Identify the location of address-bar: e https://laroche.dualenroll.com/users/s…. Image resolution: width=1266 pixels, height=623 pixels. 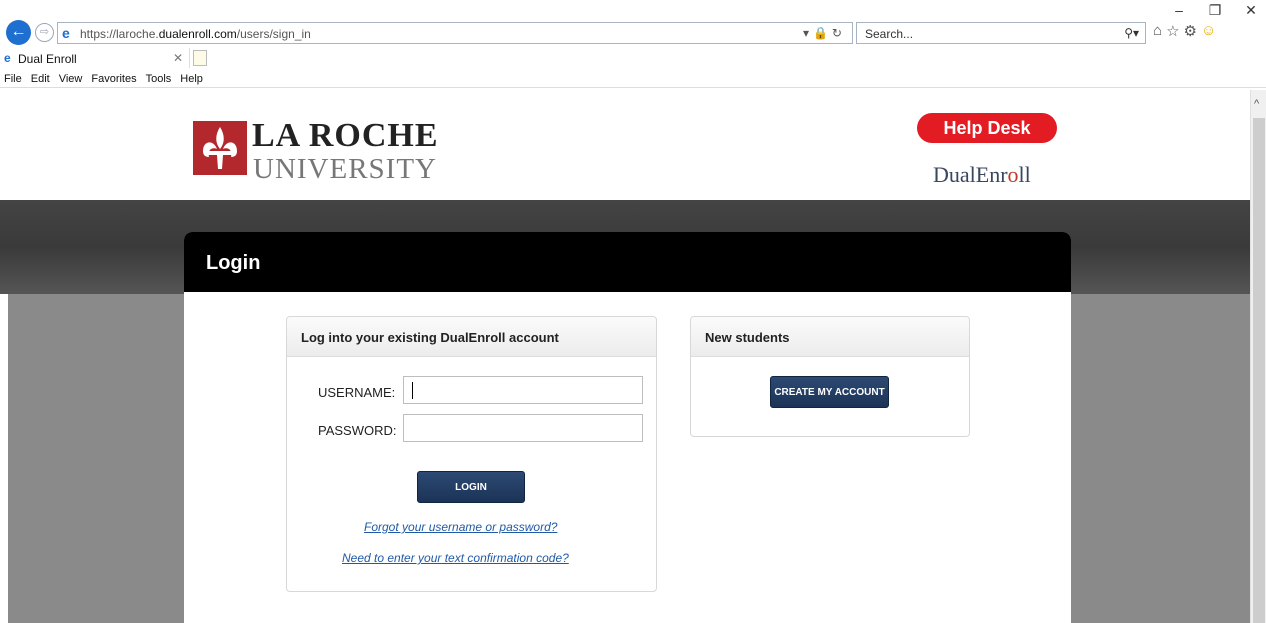
(455, 33).